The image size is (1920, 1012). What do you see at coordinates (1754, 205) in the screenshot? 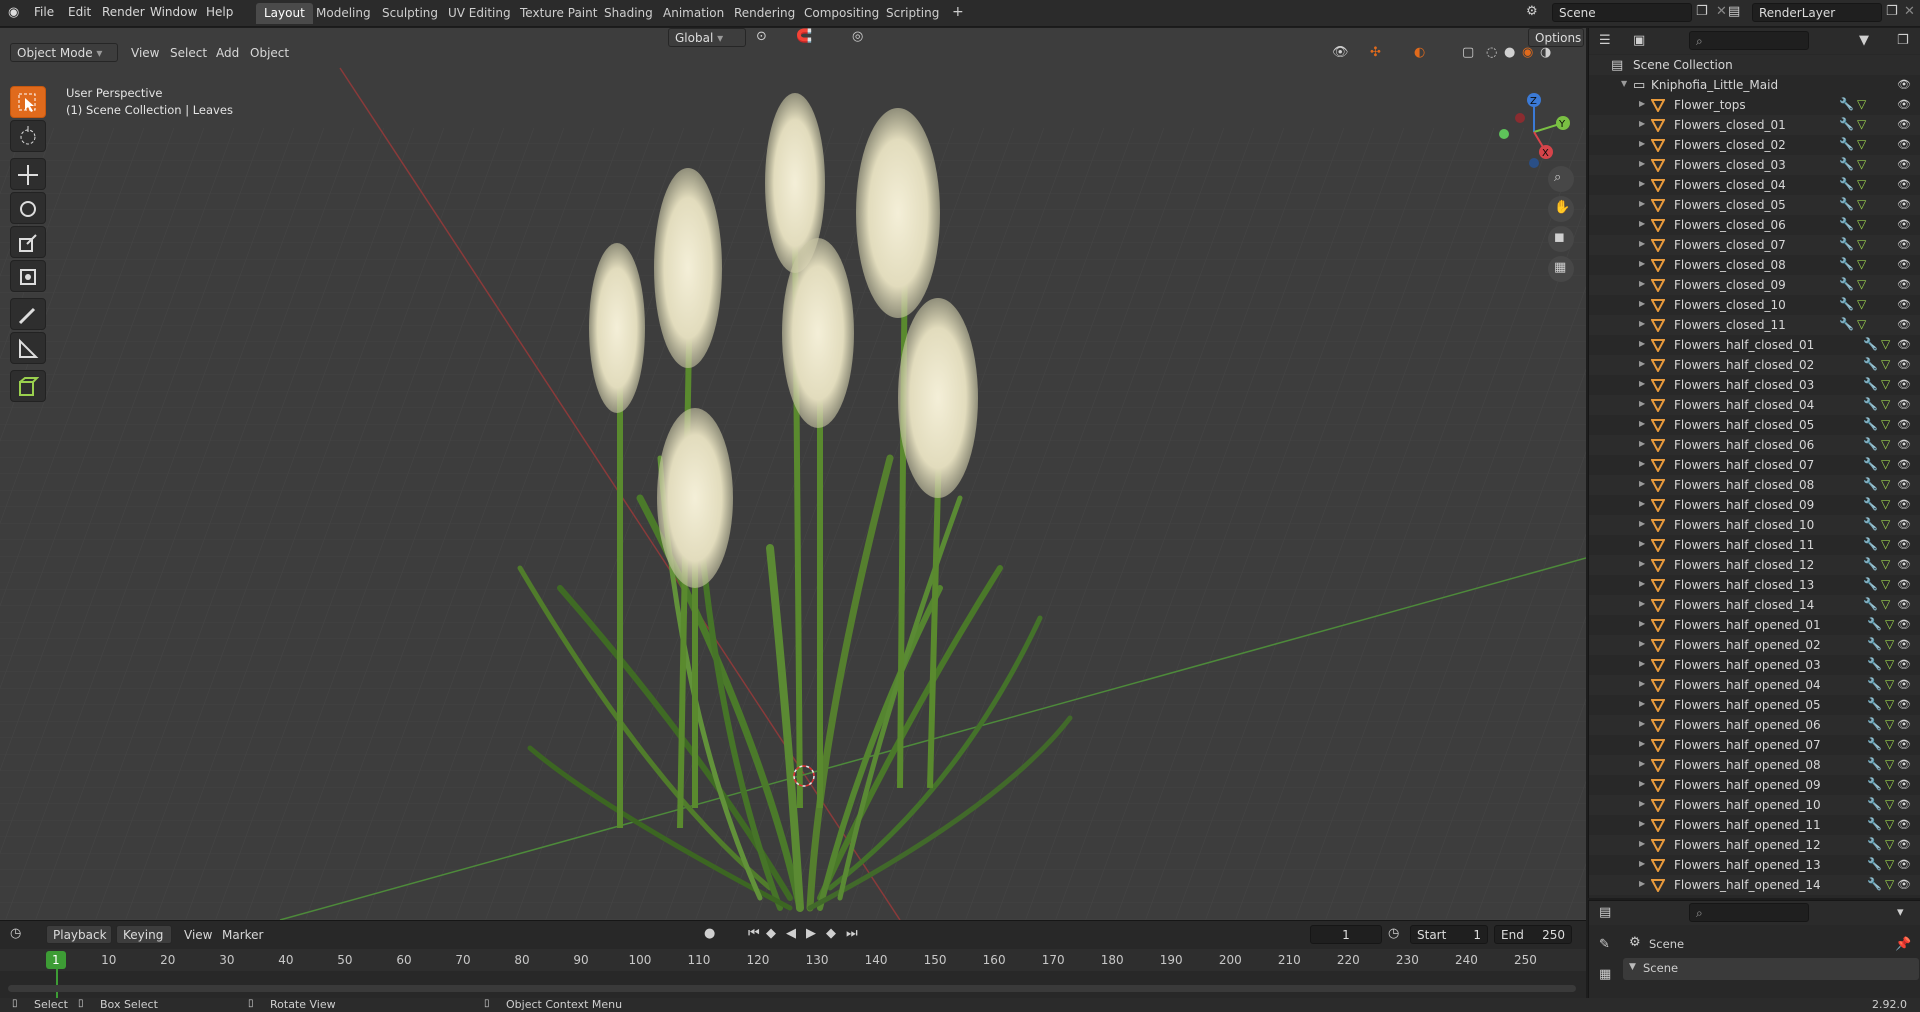
I see `outliner-item: ▶ Flowers_closed_05 🔧 ▽ 👁` at bounding box center [1754, 205].